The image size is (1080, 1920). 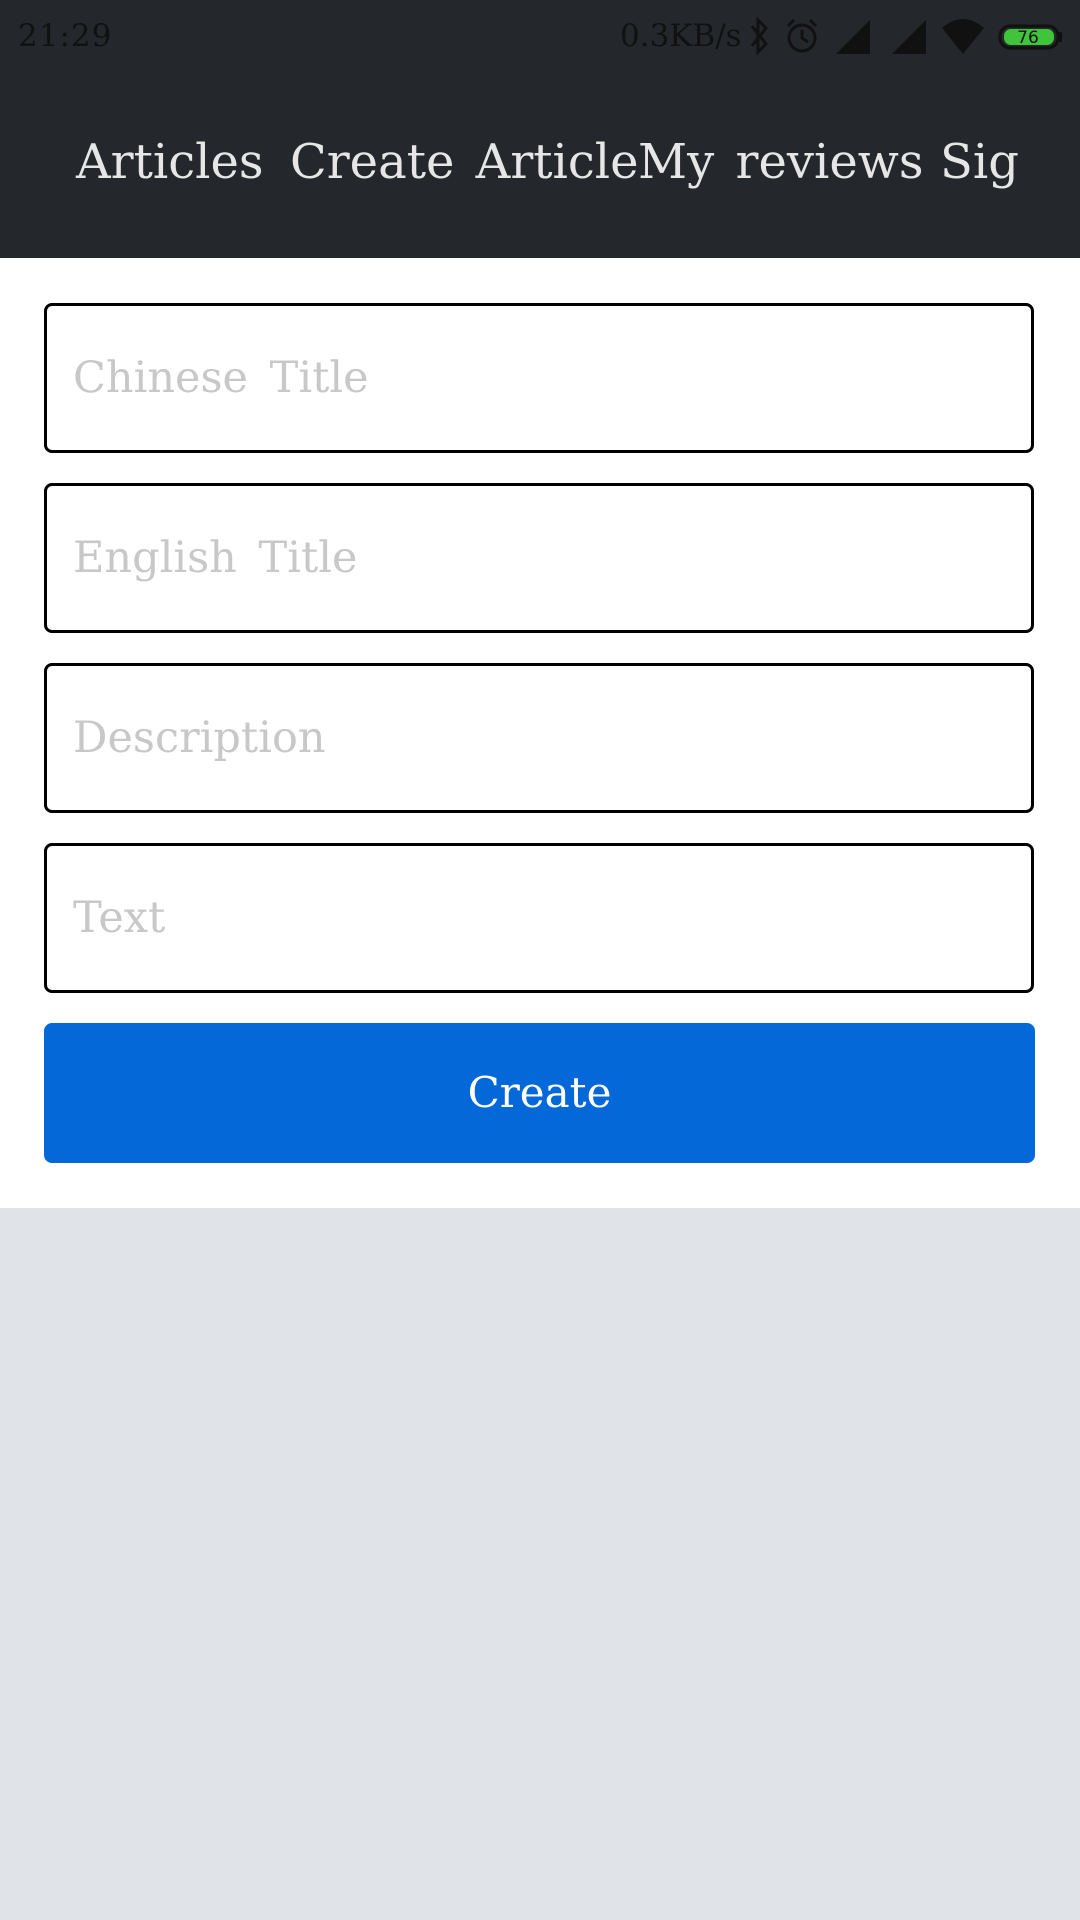 I want to click on chinese-title-field, so click(x=539, y=378).